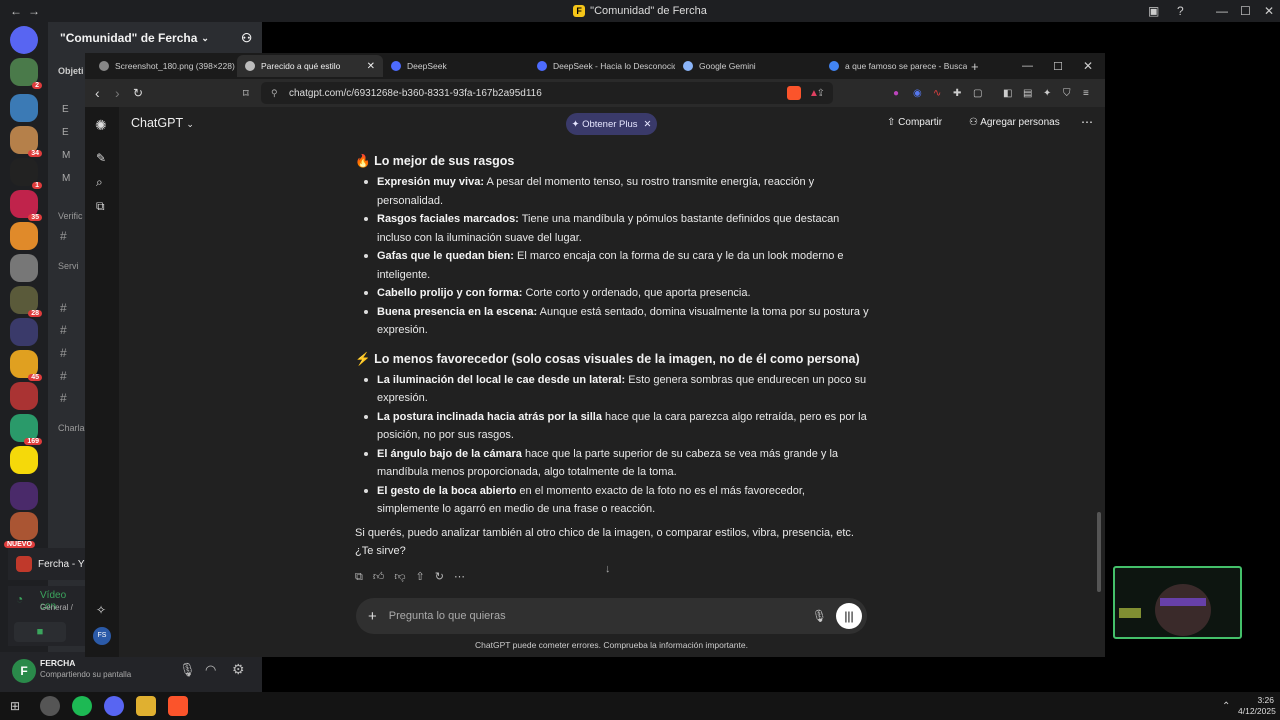 This screenshot has height=720, width=1280. I want to click on search-icon: ⌕, so click(99, 182).